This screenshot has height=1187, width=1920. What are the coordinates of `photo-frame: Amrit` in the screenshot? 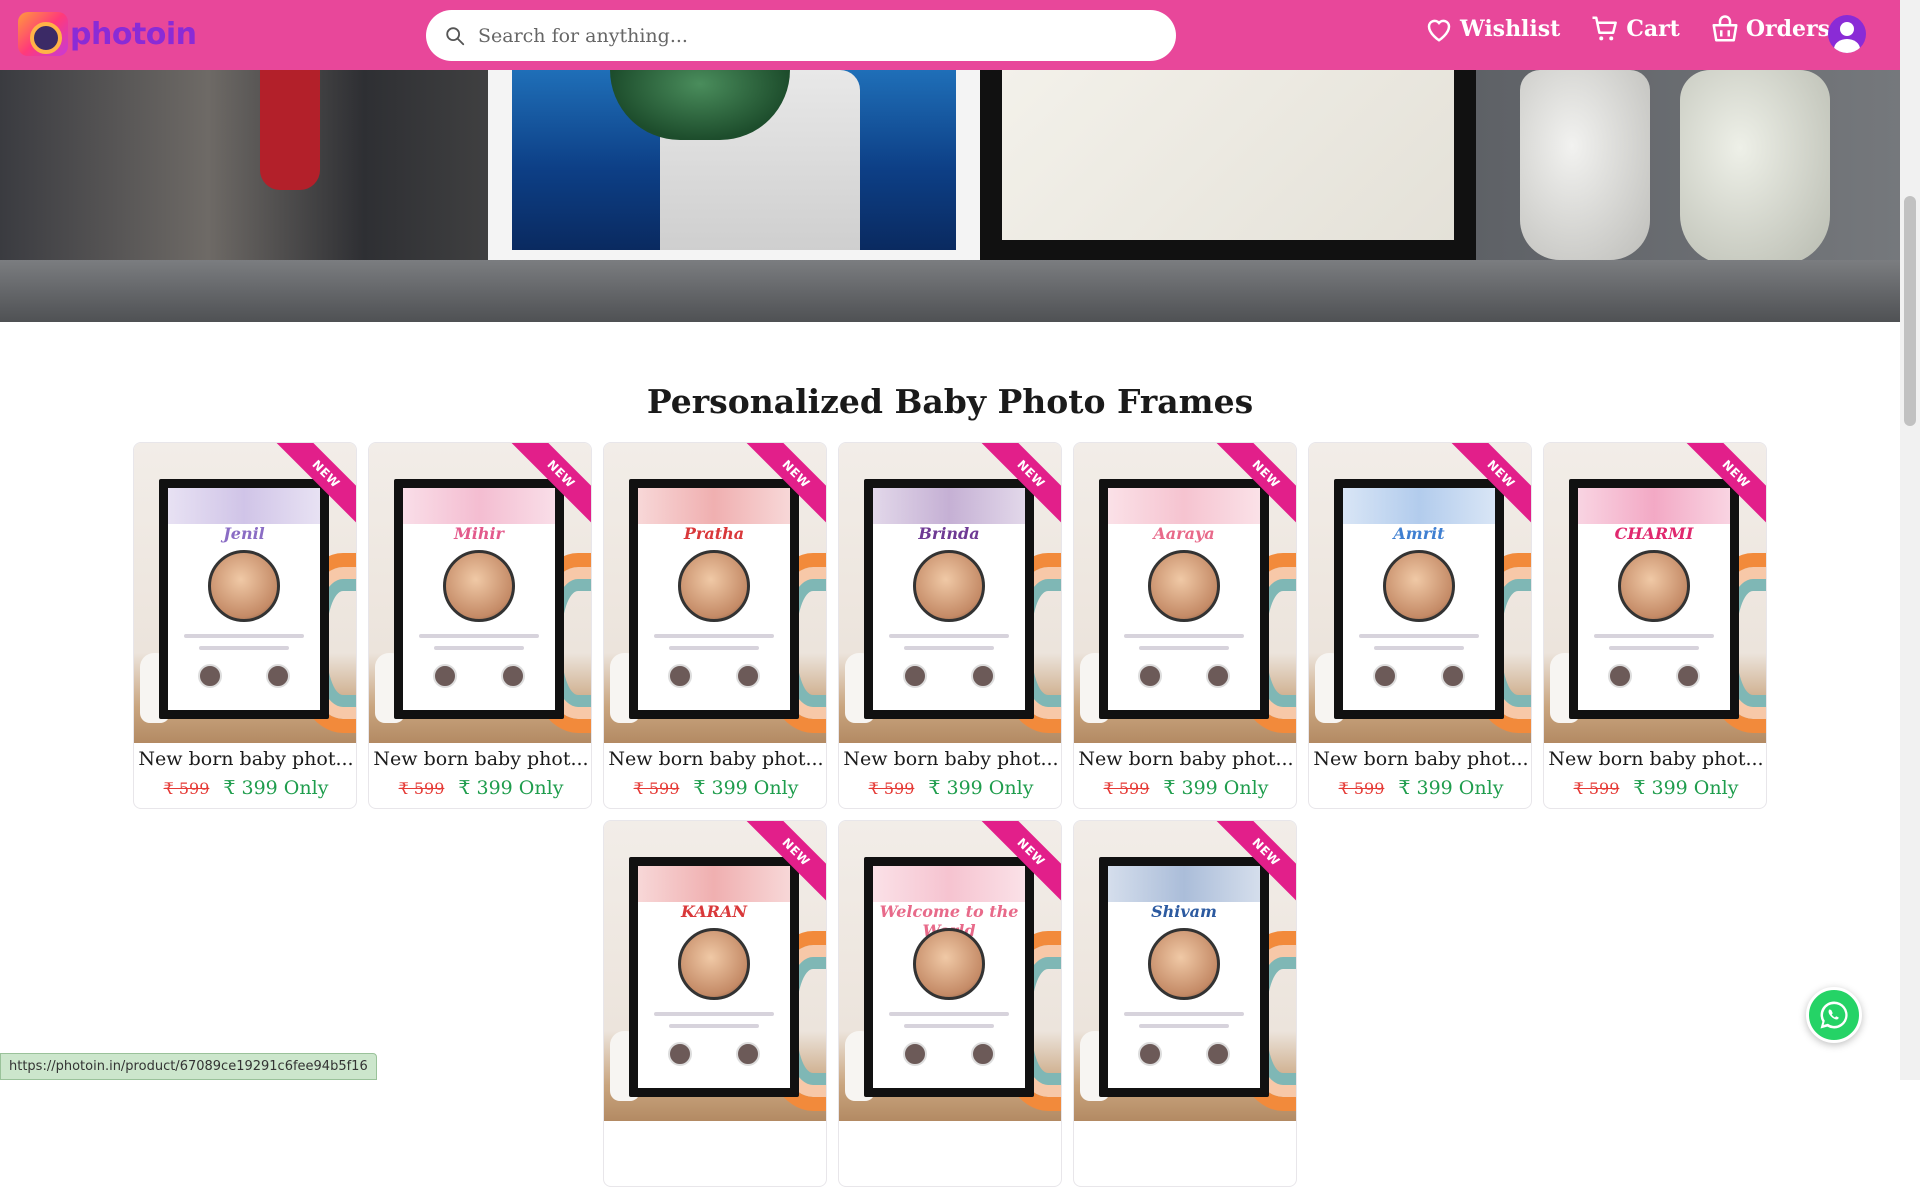 It's located at (1419, 599).